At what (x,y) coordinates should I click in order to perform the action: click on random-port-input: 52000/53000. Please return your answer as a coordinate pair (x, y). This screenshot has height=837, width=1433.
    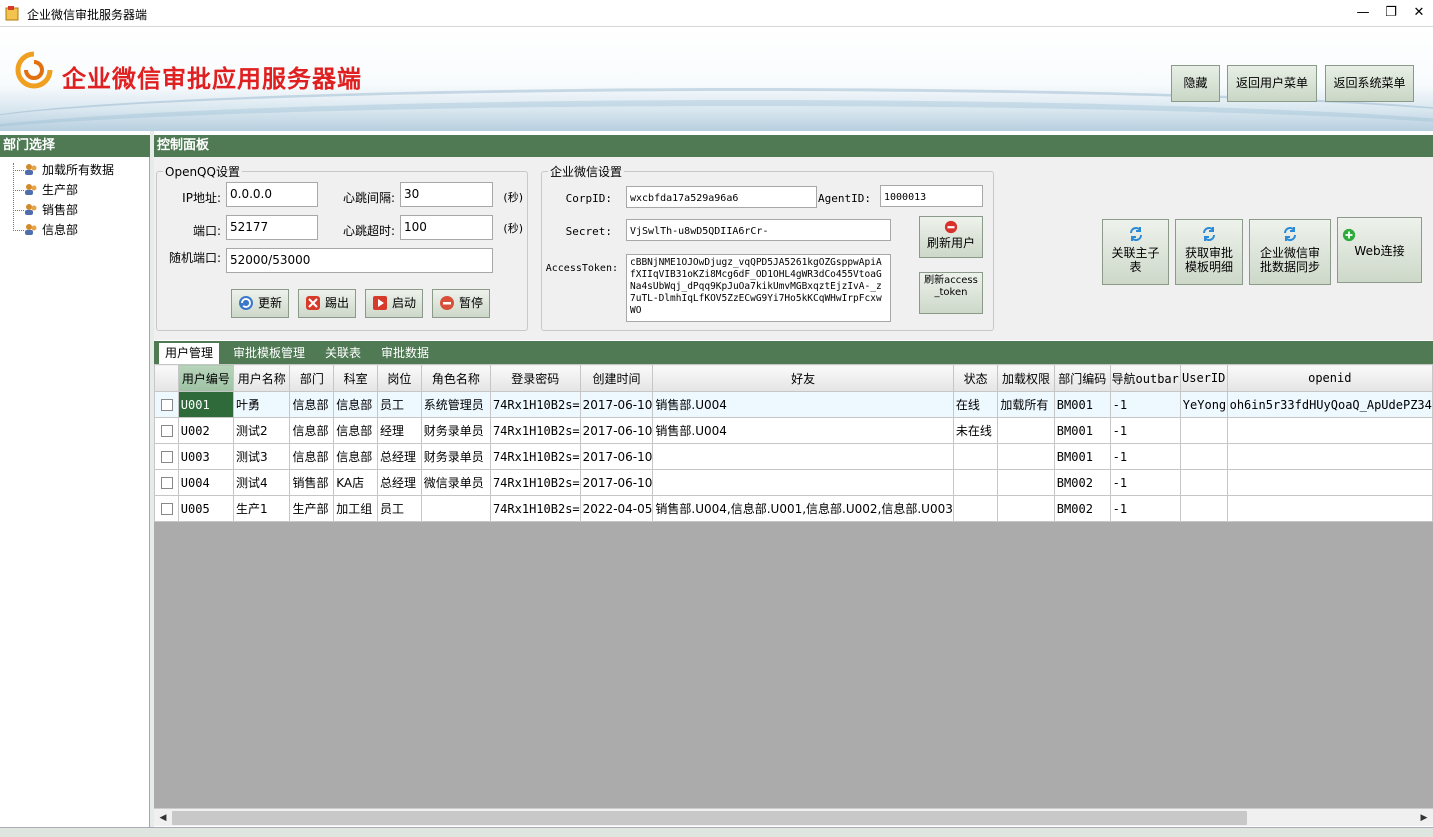
    Looking at the image, I should click on (359, 260).